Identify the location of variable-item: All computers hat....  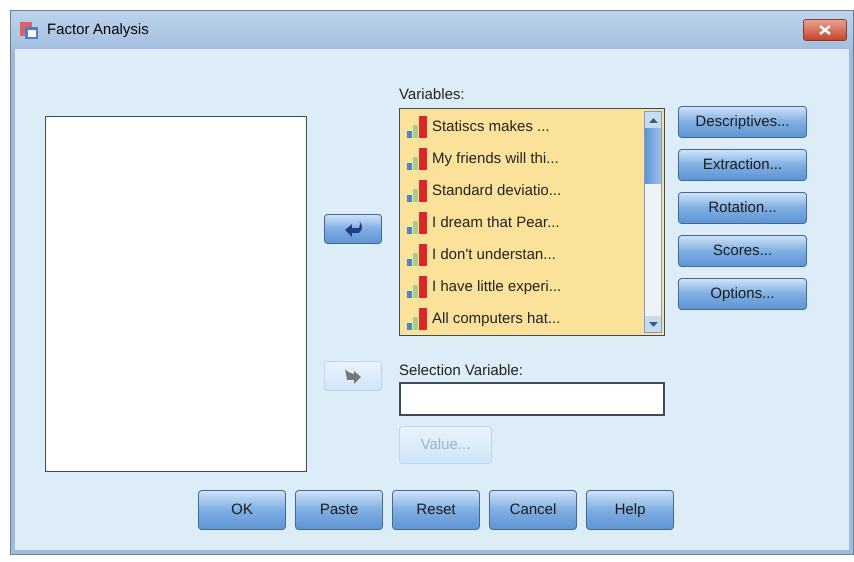
(496, 319).